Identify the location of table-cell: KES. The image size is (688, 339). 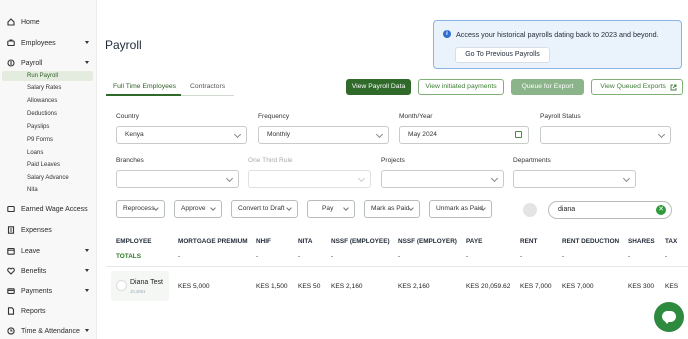
(672, 286).